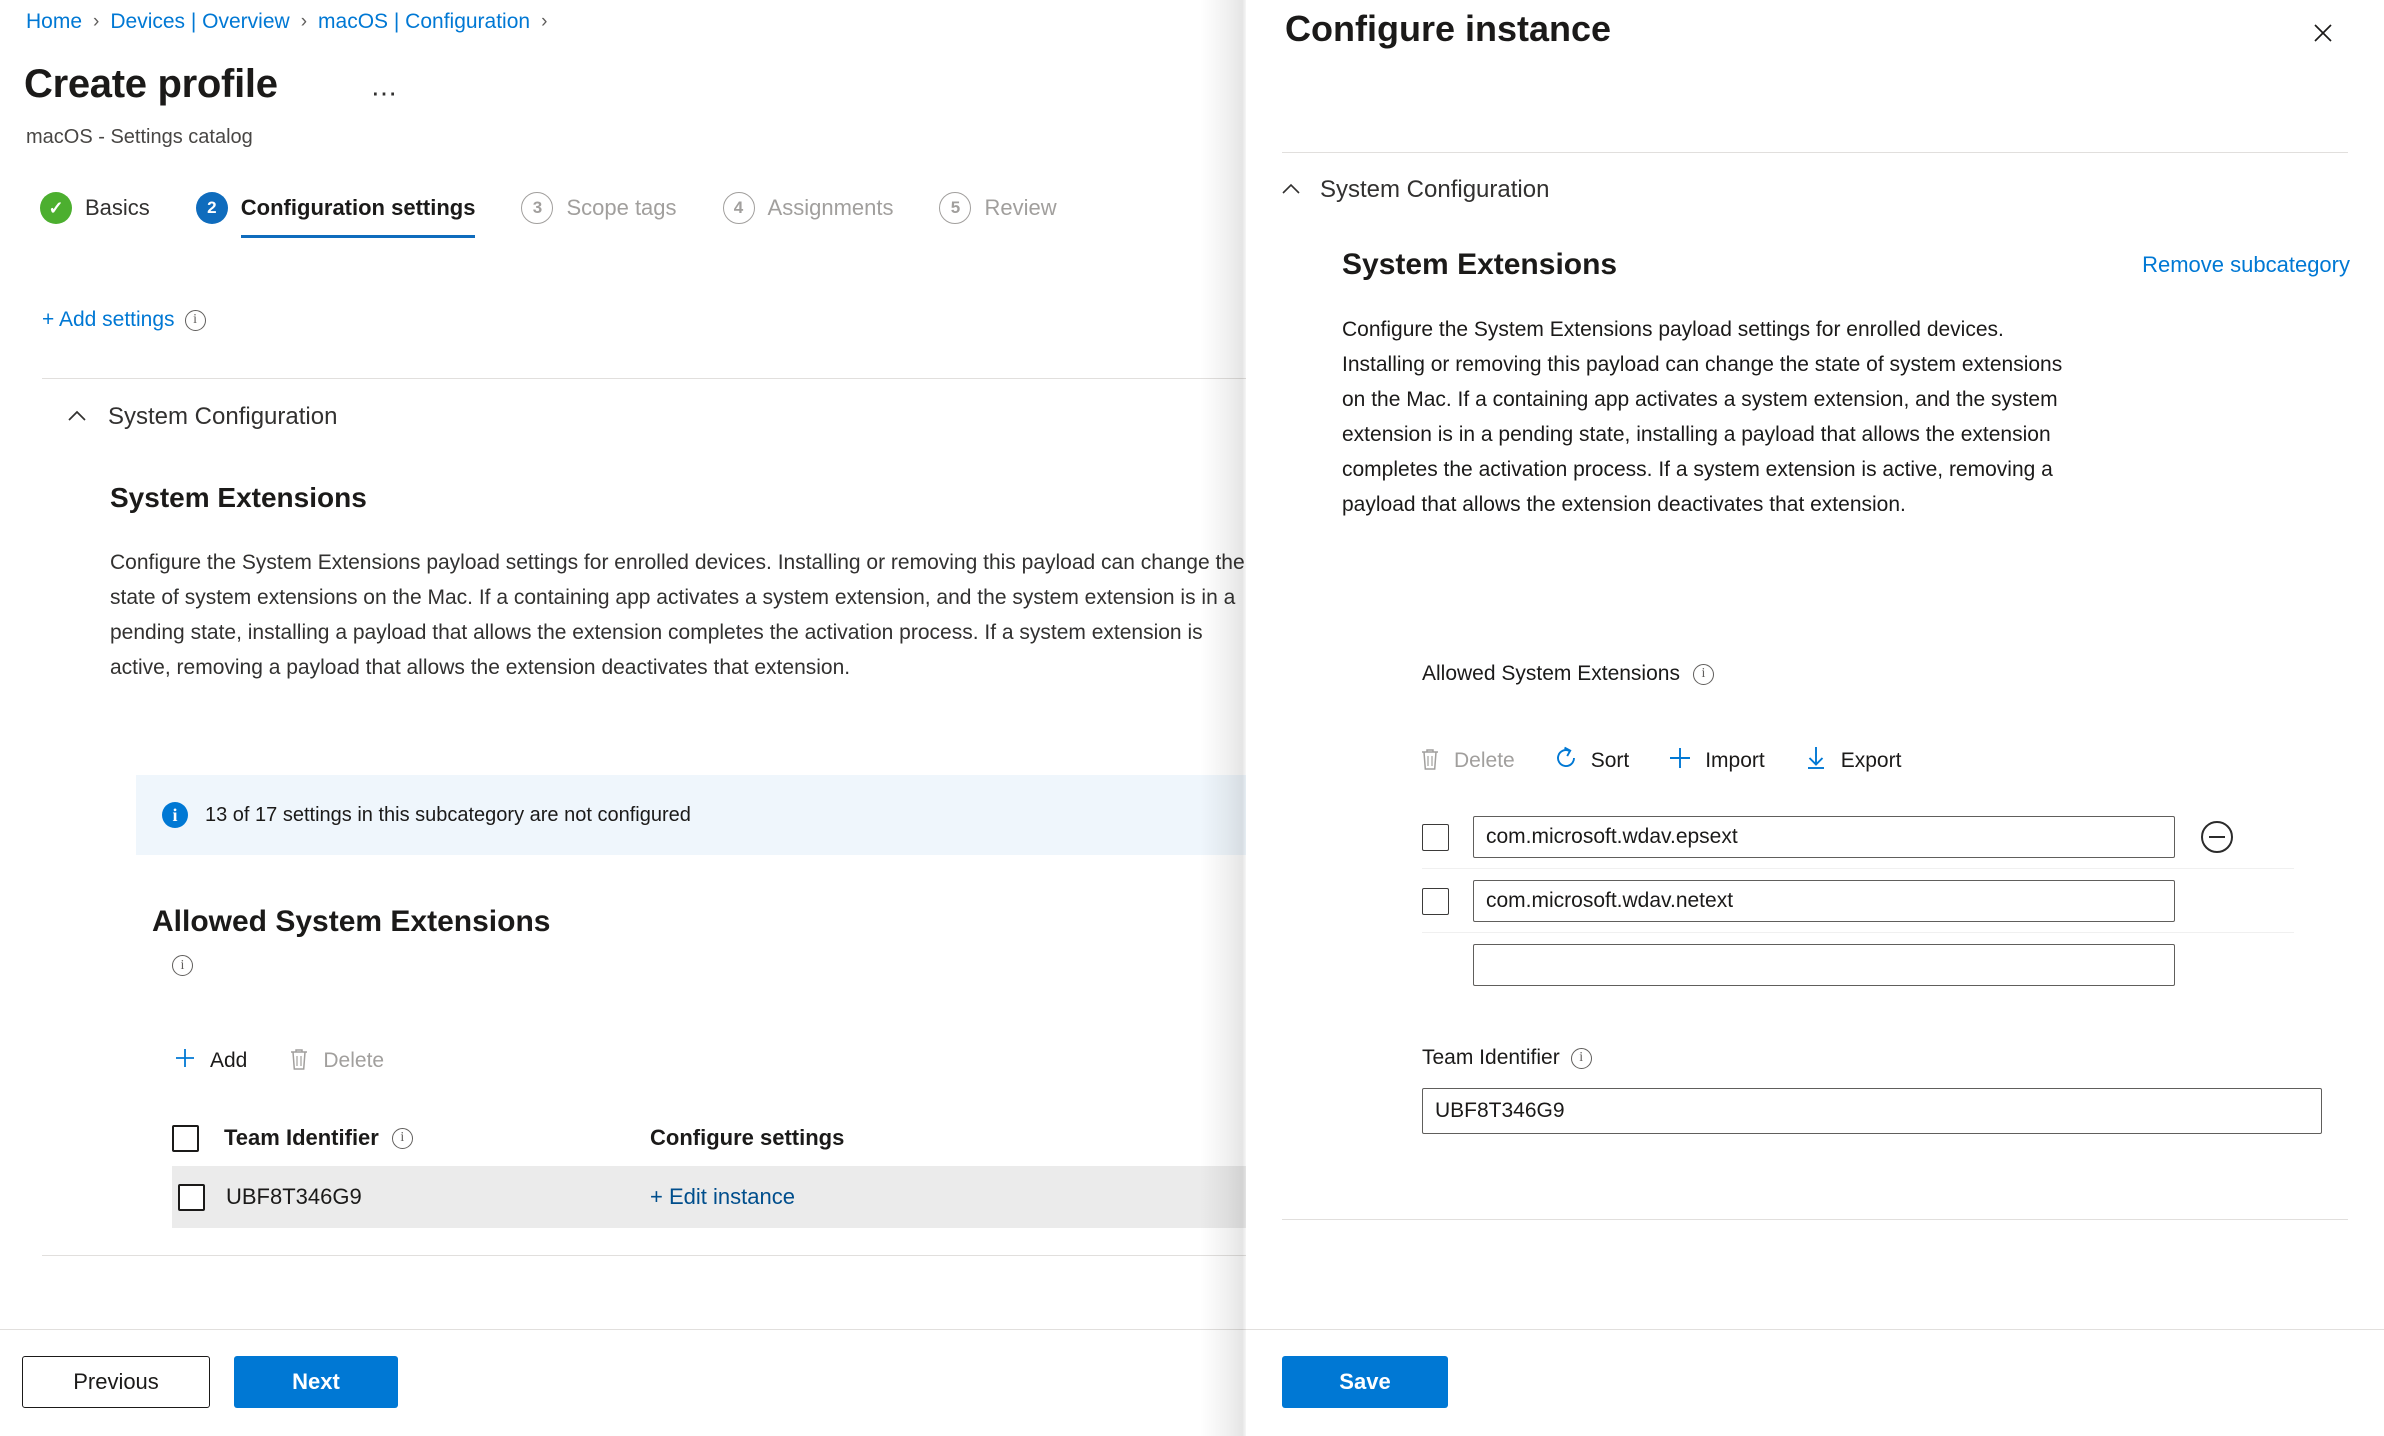 Image resolution: width=2384 pixels, height=1436 pixels. What do you see at coordinates (435, 1138) in the screenshot?
I see `column-team-identifier: Team Identifier i` at bounding box center [435, 1138].